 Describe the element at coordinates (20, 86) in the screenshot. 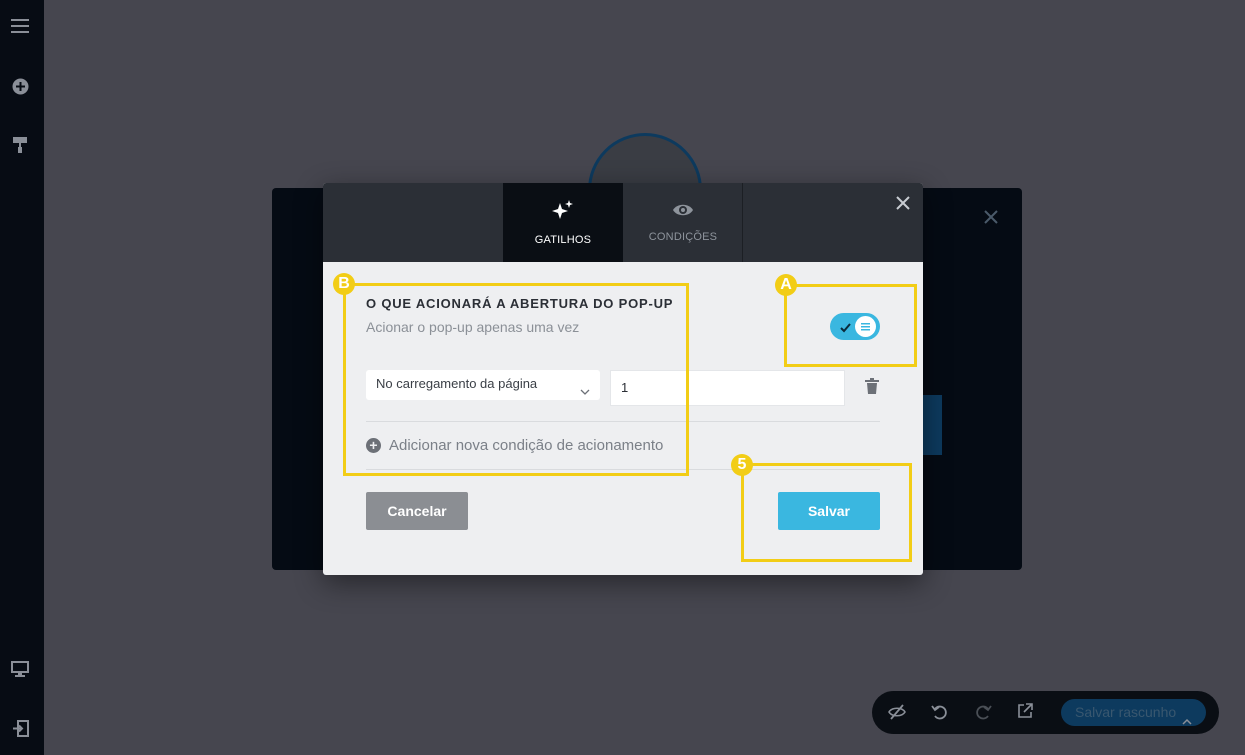

I see `add-element-icon` at that location.